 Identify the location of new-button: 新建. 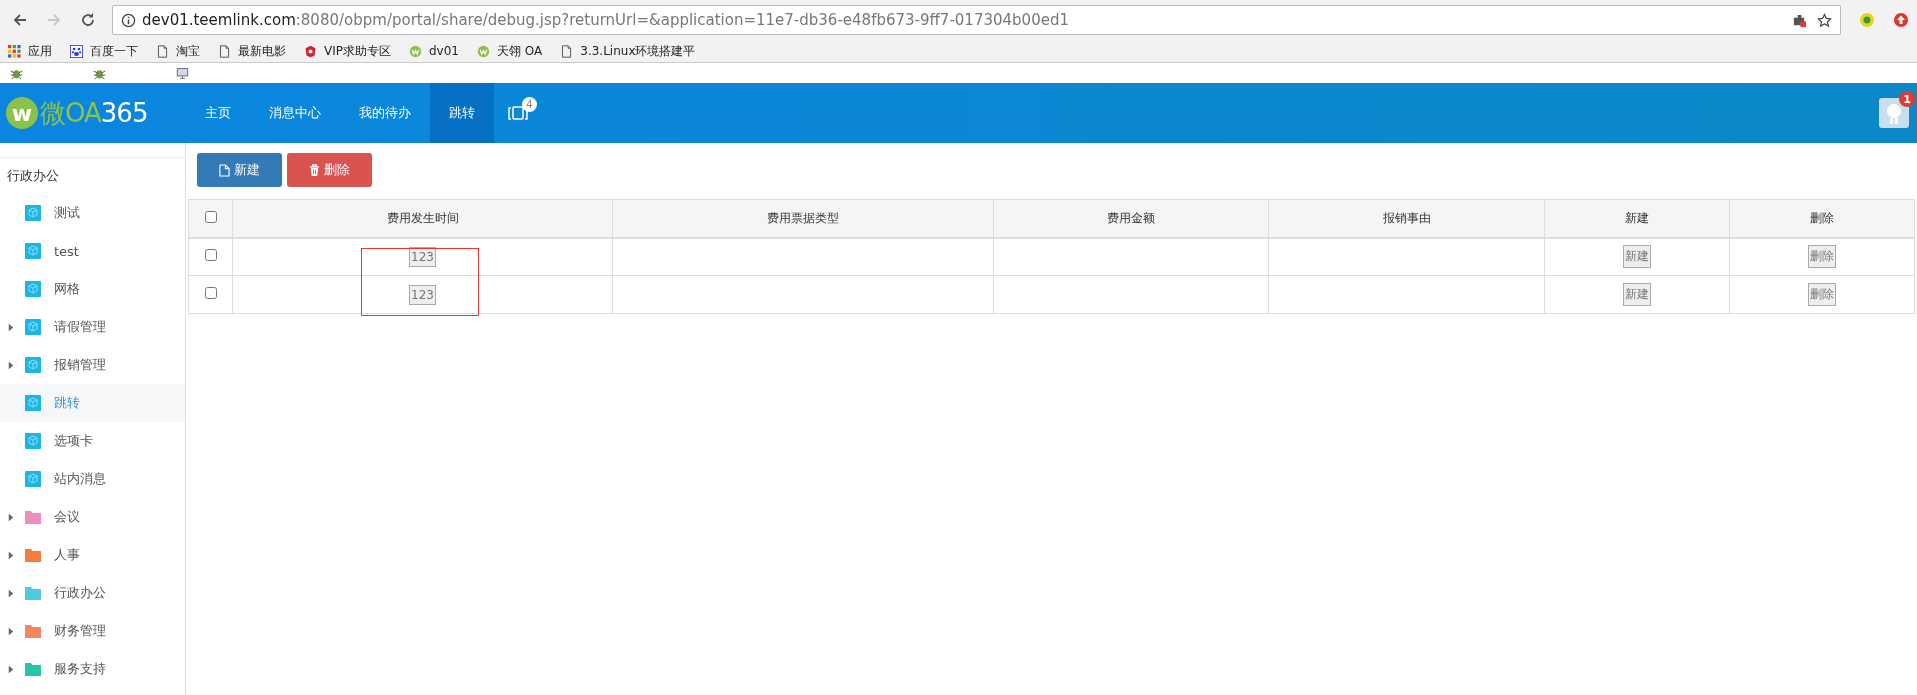
(239, 170).